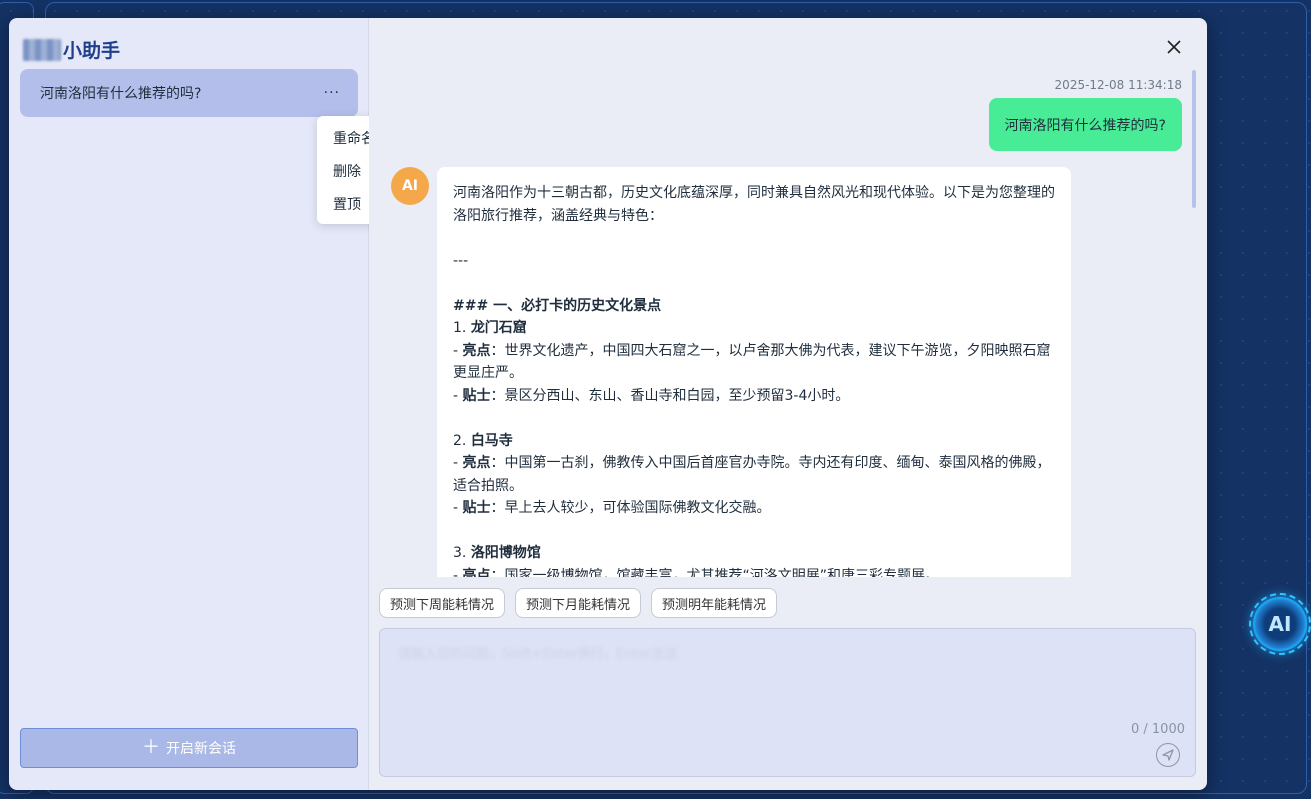  I want to click on suggestion-chip-next-year: 预测明年能耗情况, so click(714, 603).